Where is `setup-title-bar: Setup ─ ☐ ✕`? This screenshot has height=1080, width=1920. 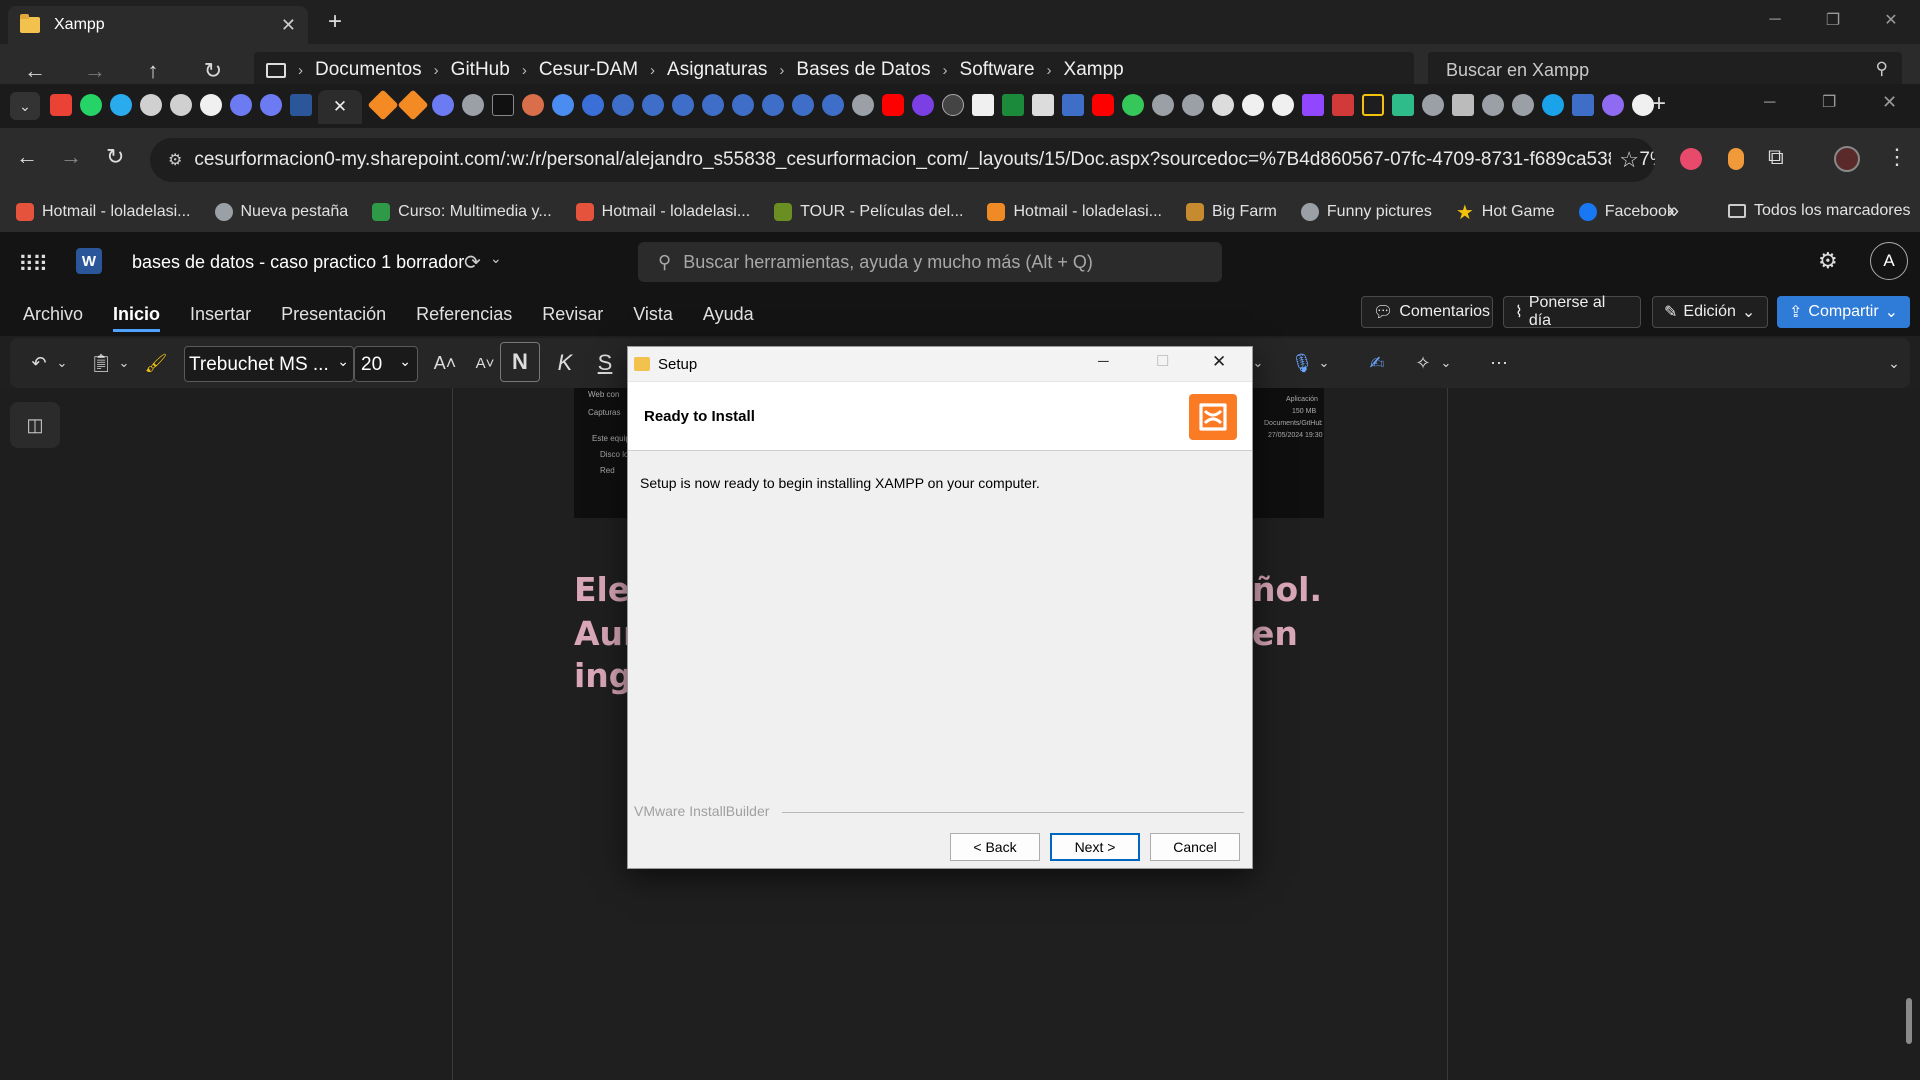
setup-title-bar: Setup ─ ☐ ✕ is located at coordinates (940, 364).